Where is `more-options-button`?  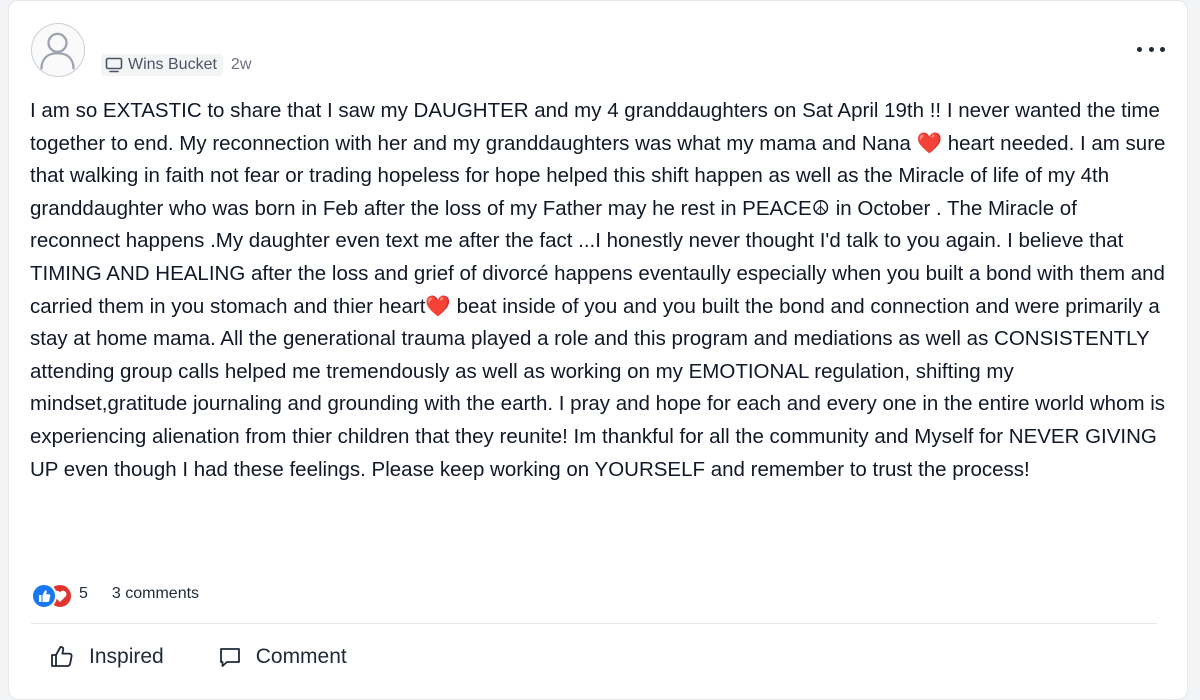
more-options-button is located at coordinates (1151, 49).